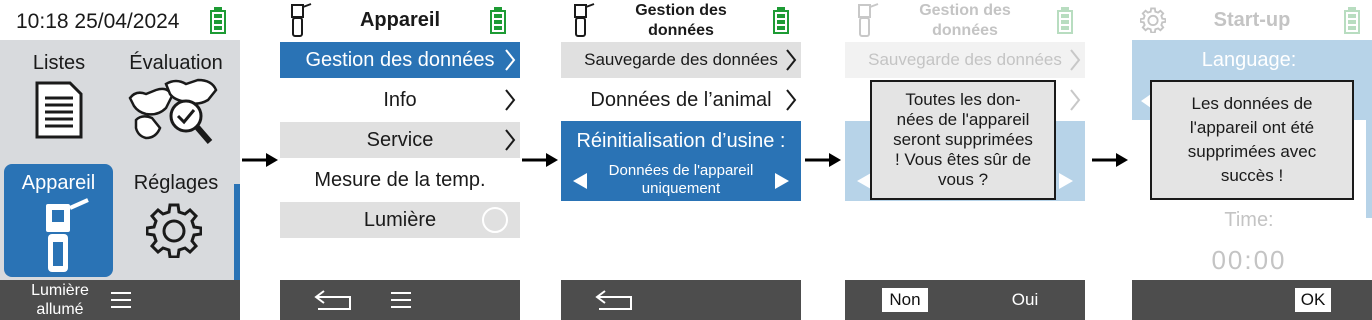 The height and width of the screenshot is (320, 1372). I want to click on tile-device: Appareil, so click(58, 220).